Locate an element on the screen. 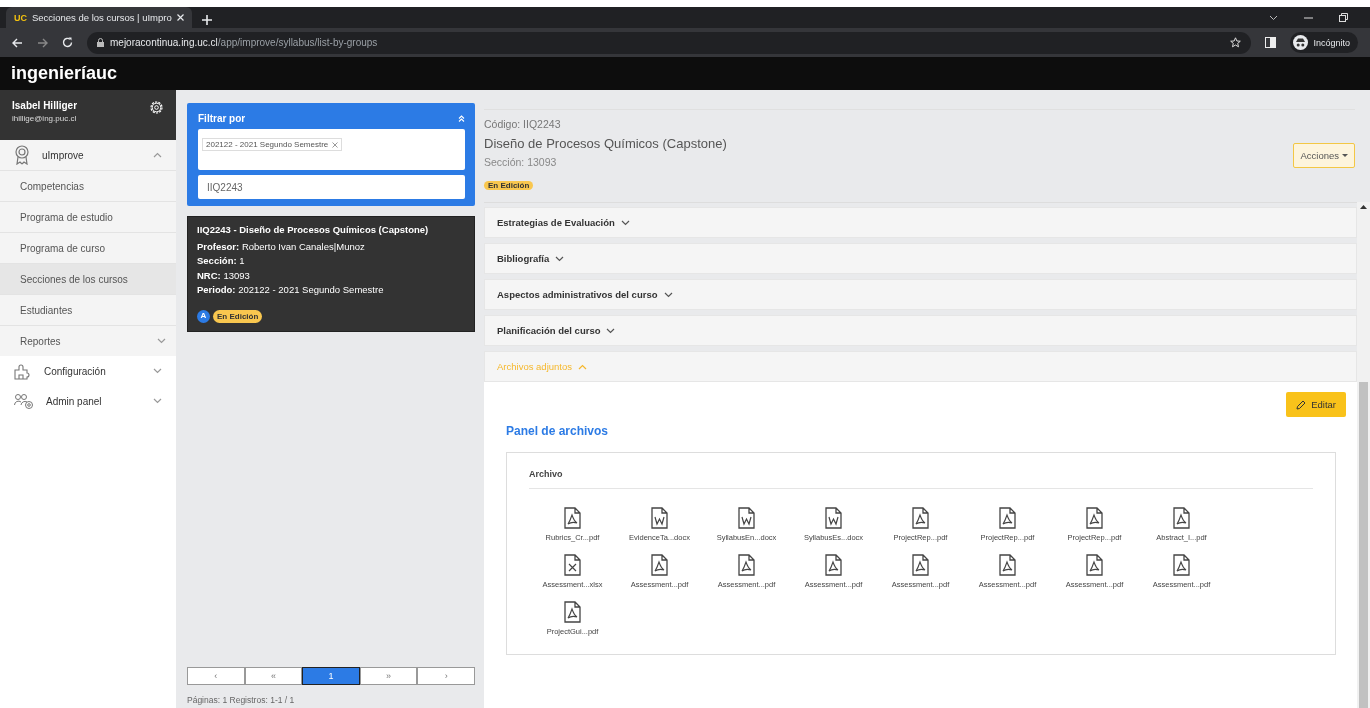 The width and height of the screenshot is (1370, 708). sidebar-item: Programa de curso is located at coordinates (88, 247).